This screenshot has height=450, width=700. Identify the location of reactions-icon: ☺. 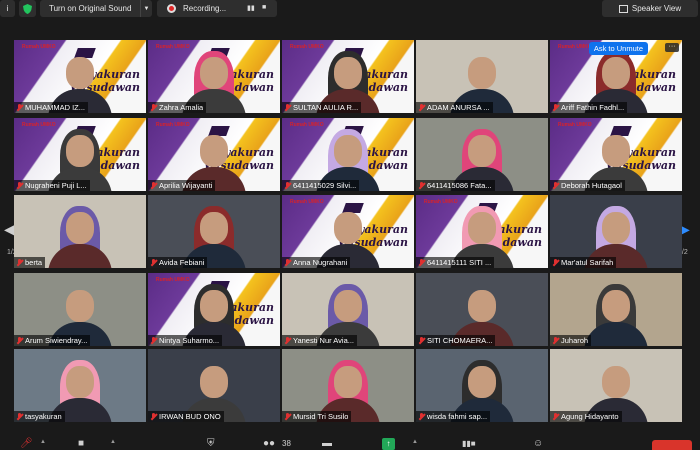
(538, 444).